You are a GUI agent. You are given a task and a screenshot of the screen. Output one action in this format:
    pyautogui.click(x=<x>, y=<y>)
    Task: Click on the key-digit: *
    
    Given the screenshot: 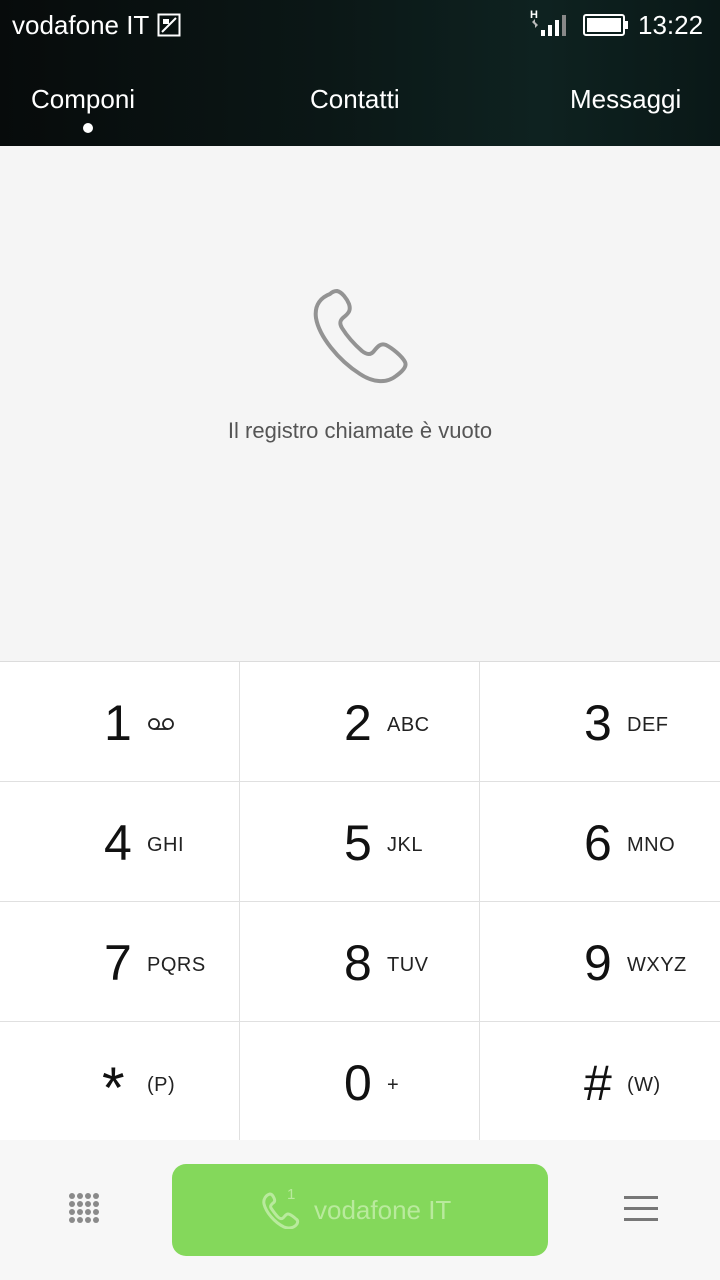 What is the action you would take?
    pyautogui.click(x=113, y=1088)
    